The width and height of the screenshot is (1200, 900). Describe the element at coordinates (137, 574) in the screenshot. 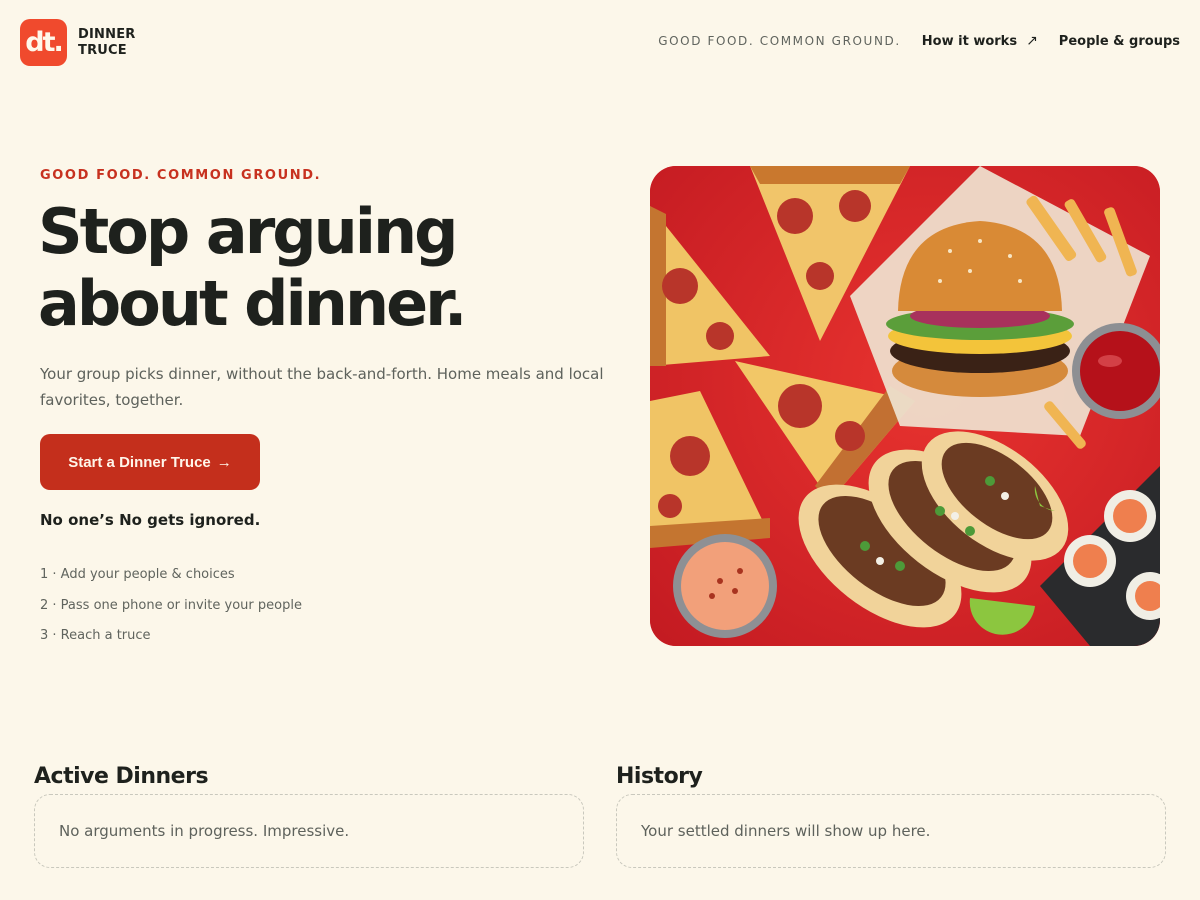

I see `step-item: 1 · Add your people & choices` at that location.